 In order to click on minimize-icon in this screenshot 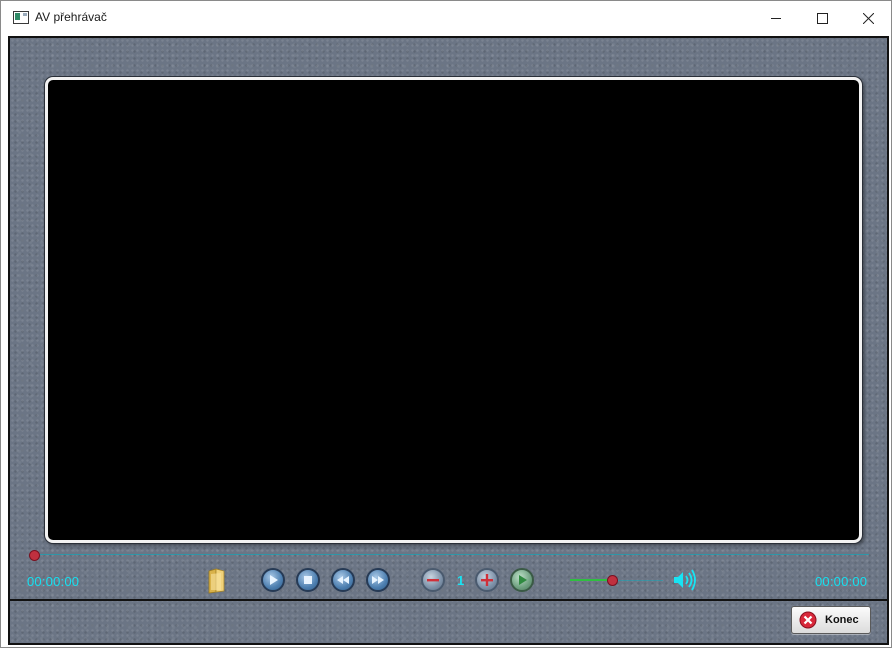, I will do `click(776, 18)`.